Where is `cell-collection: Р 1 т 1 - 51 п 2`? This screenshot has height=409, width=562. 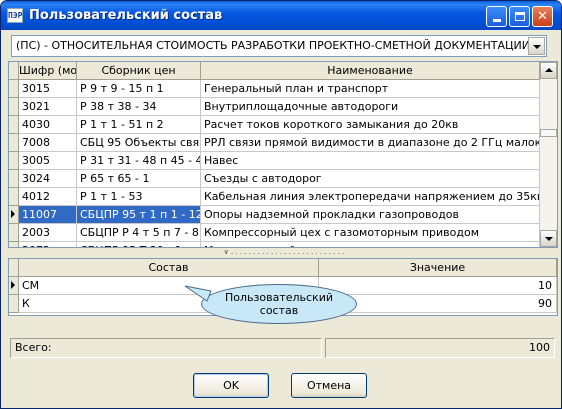
cell-collection: Р 1 т 1 - 51 п 2 is located at coordinates (139, 125).